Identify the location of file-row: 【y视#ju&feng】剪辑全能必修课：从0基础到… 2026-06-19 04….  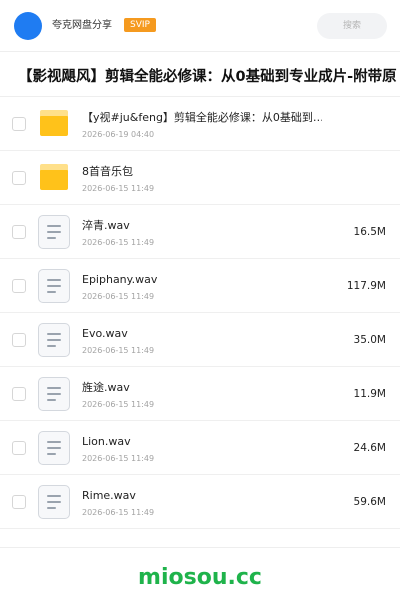
(200, 124).